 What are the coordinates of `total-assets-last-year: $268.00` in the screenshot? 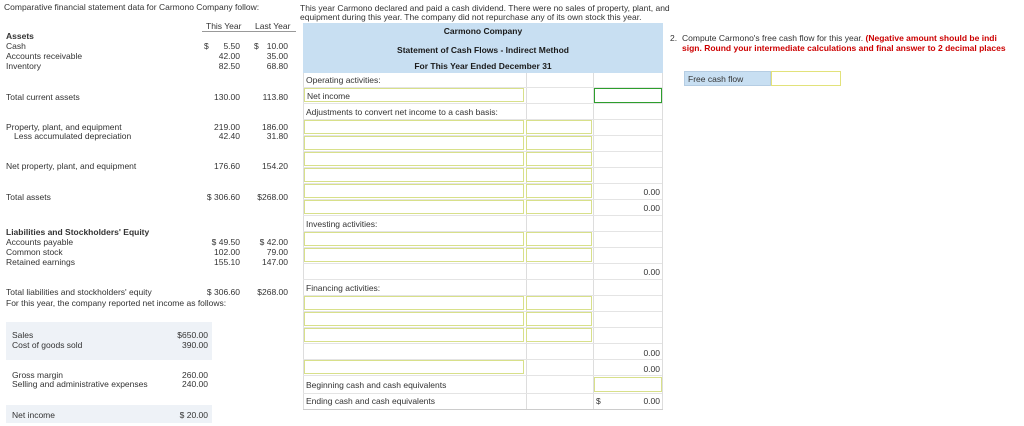 It's located at (272, 197).